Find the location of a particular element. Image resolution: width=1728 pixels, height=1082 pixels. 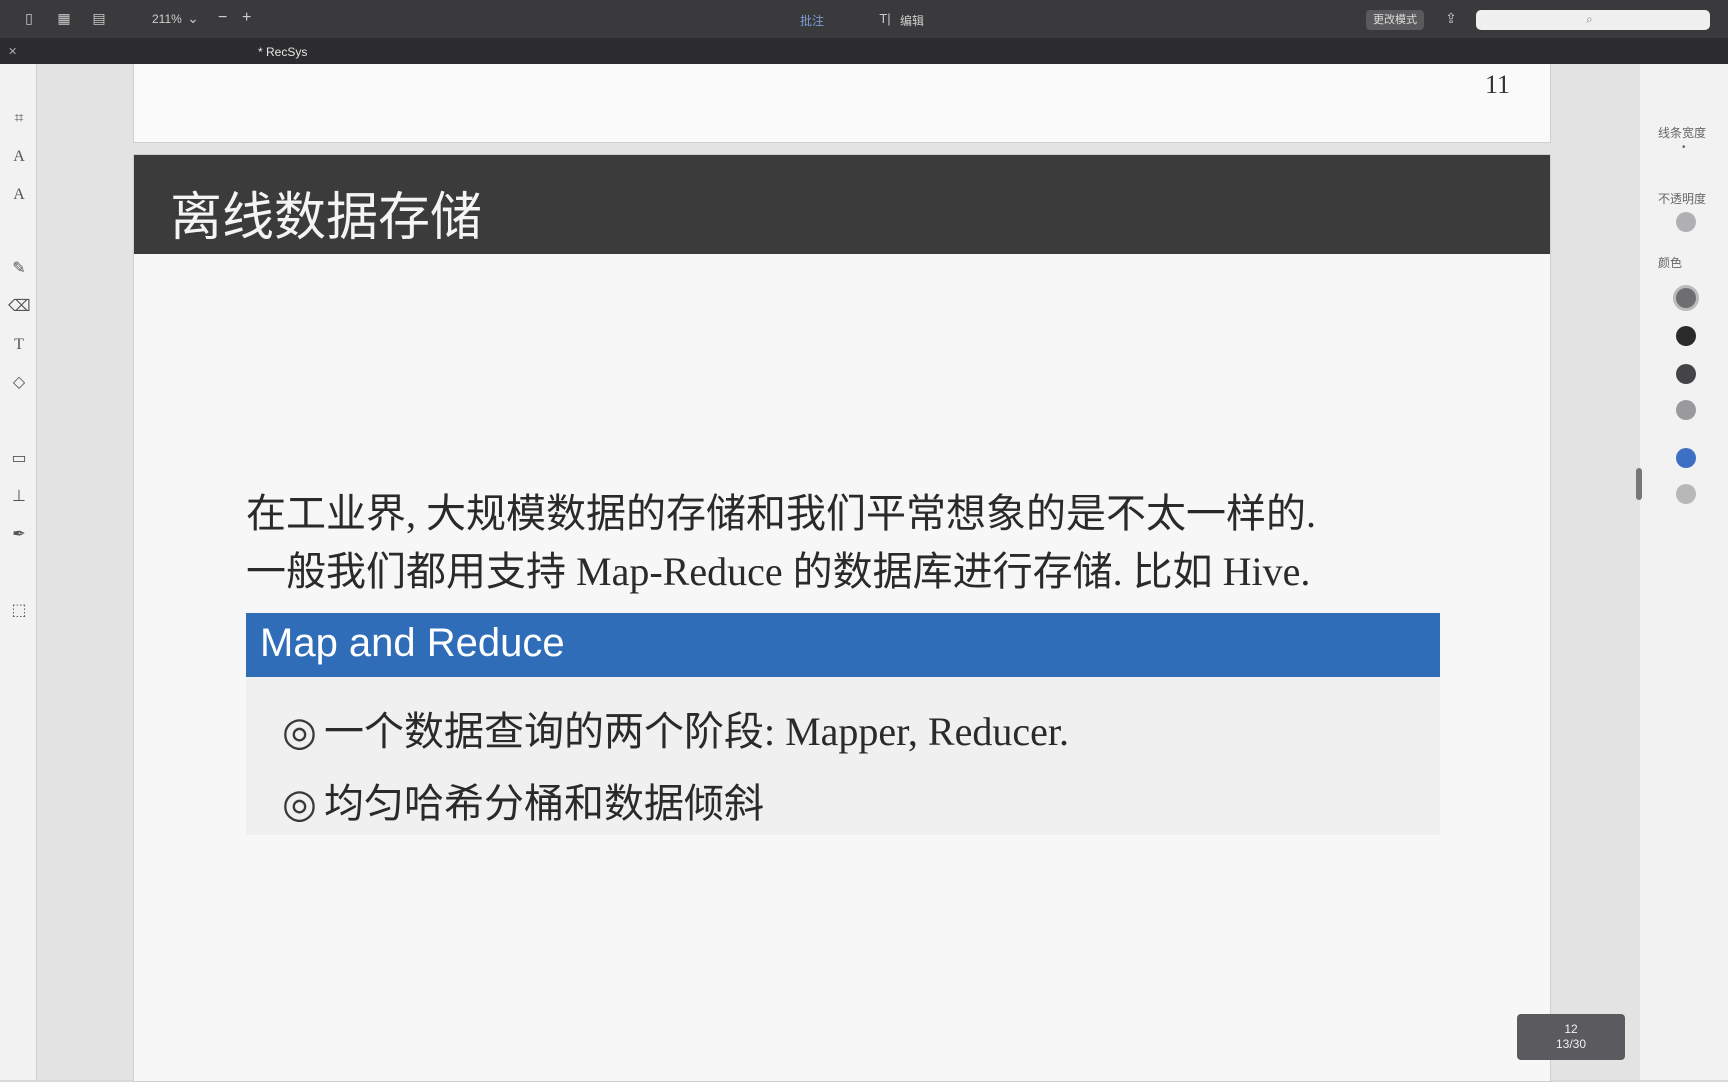

text-tool-icon: T is located at coordinates (19, 345).